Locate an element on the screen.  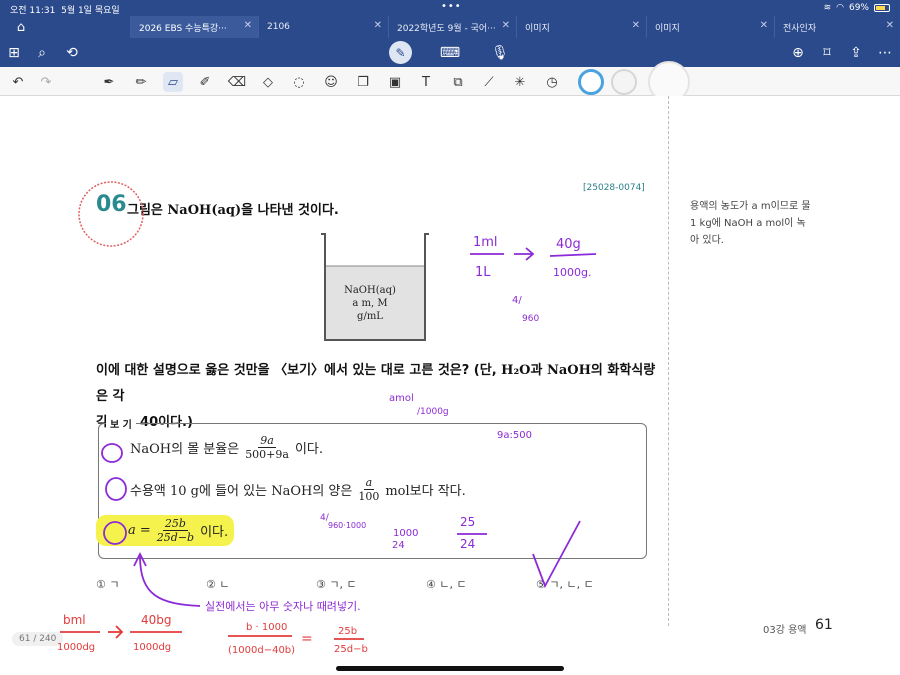
headphones-icon: ◠ is located at coordinates (840, 8).